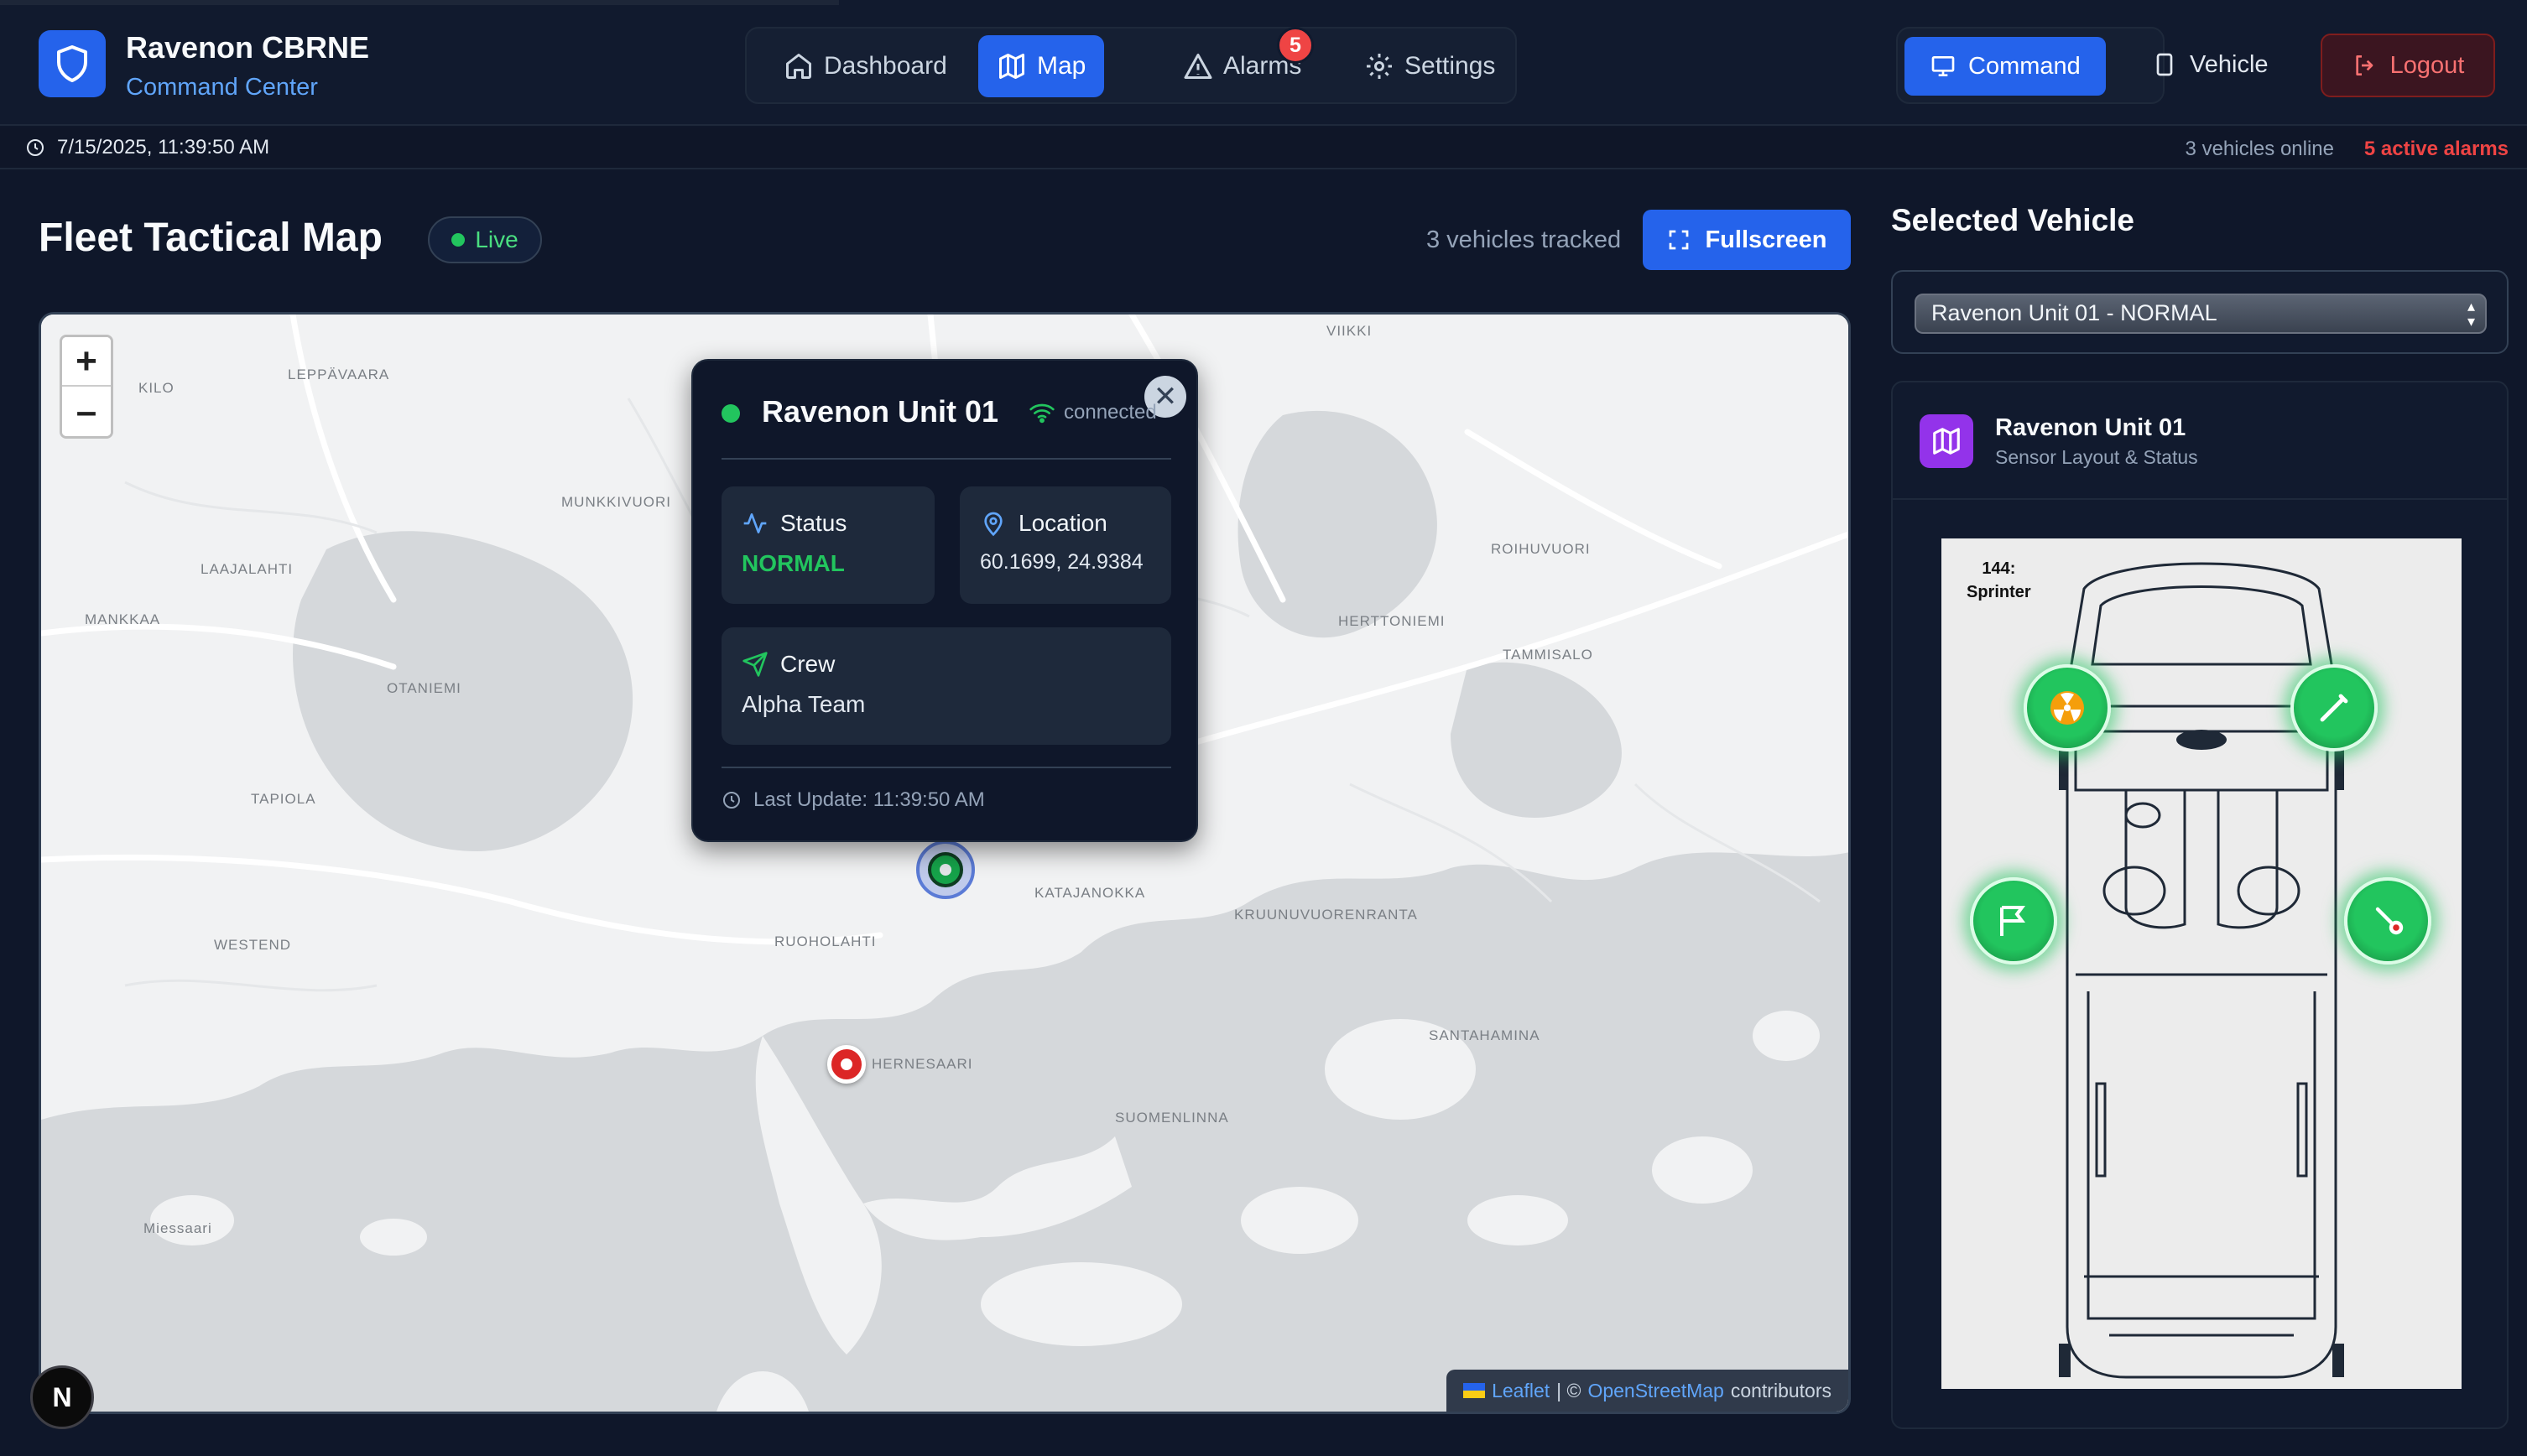  I want to click on sensor-probe, so click(2334, 707).